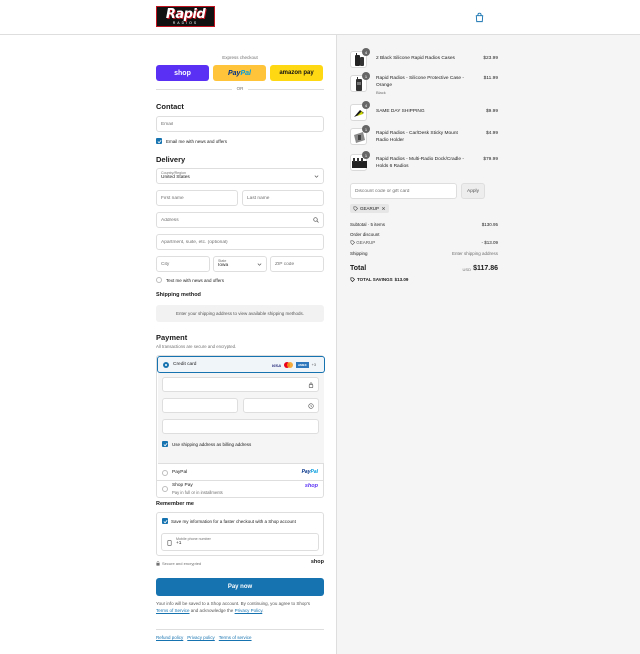  What do you see at coordinates (240, 88) in the screenshot?
I see `or-text: OR` at bounding box center [240, 88].